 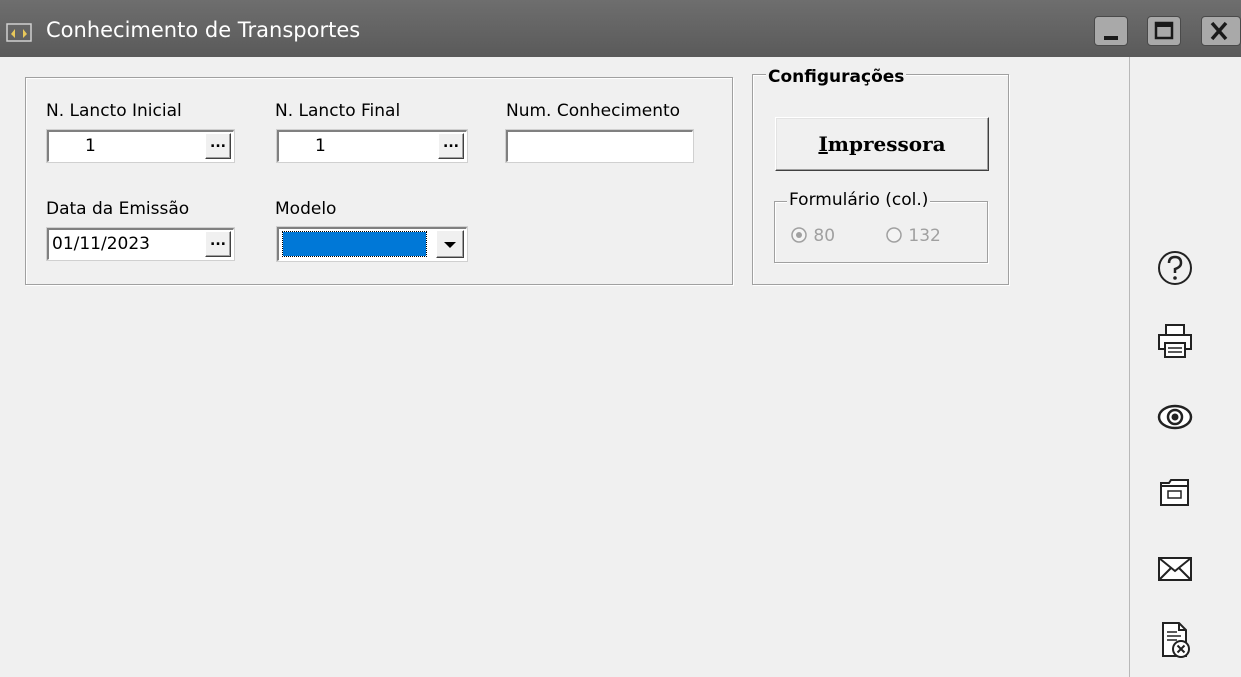 I want to click on printer-button: Impressora, so click(x=882, y=144).